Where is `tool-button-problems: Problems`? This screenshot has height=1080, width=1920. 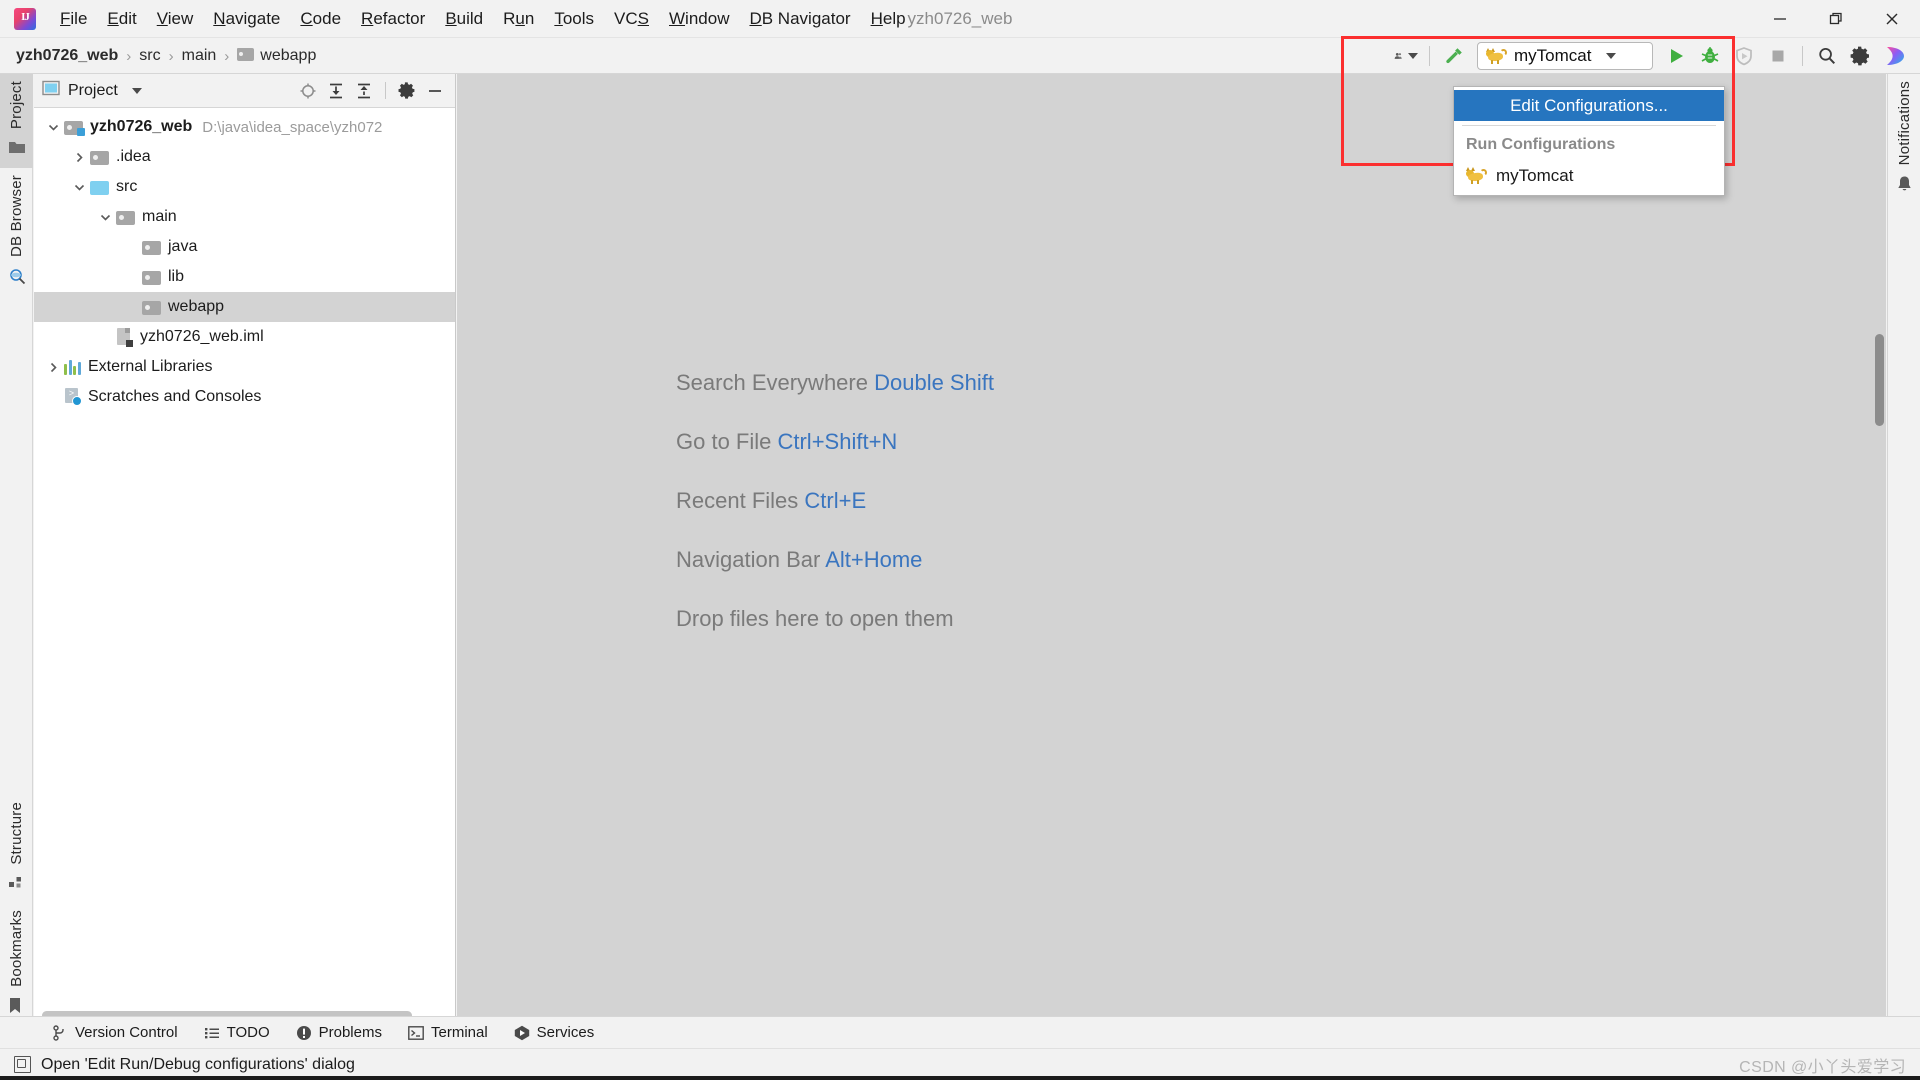
tool-button-problems: Problems is located at coordinates (339, 1032).